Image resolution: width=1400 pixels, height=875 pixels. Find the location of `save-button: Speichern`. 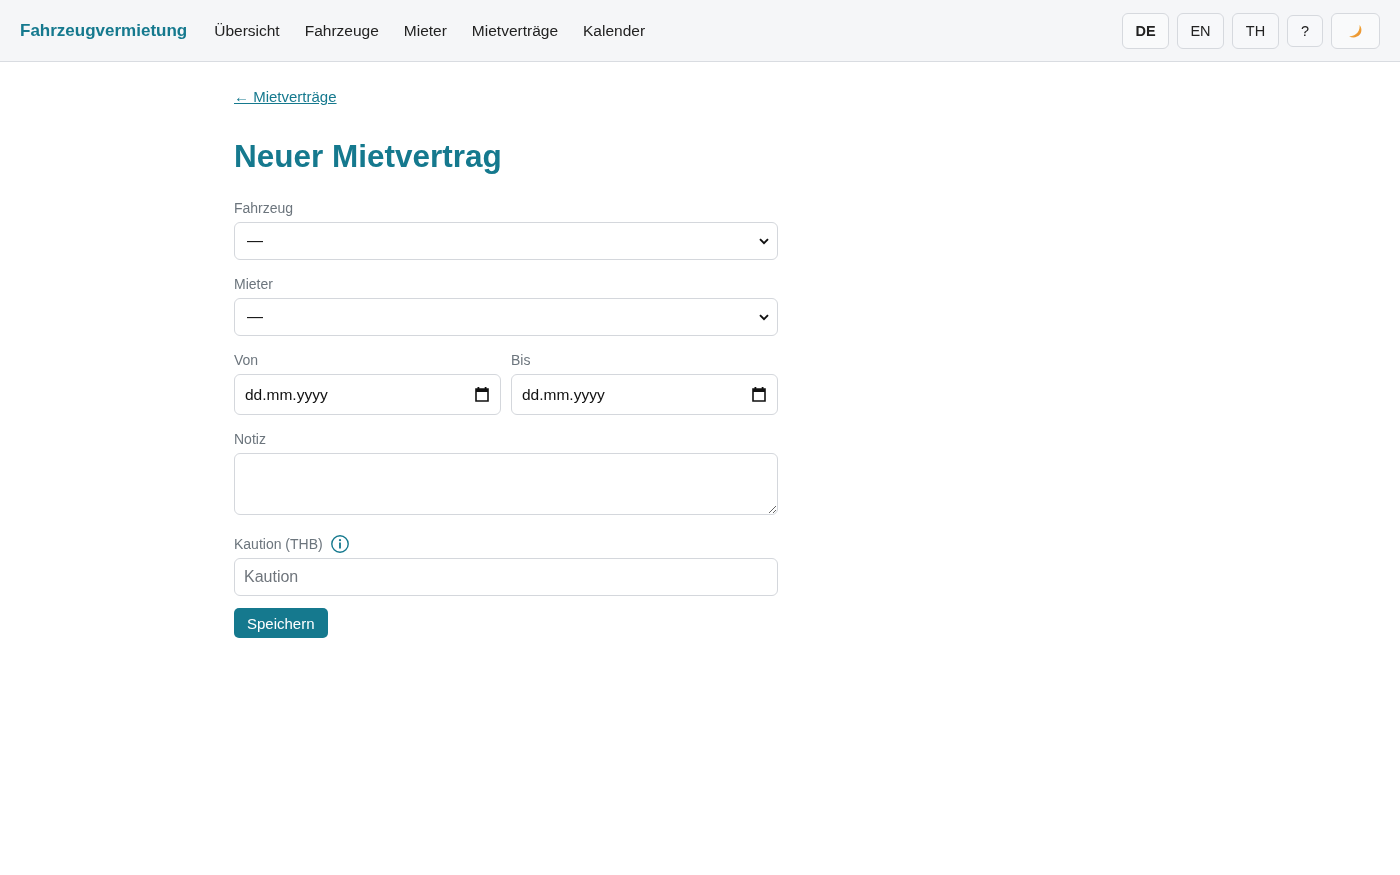

save-button: Speichern is located at coordinates (281, 623).